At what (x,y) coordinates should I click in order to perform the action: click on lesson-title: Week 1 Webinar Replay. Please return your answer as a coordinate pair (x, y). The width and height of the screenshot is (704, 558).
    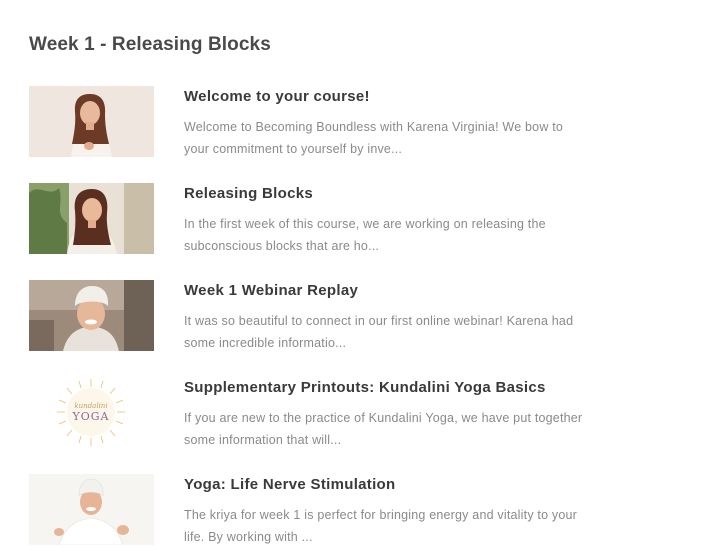
    Looking at the image, I should click on (271, 290).